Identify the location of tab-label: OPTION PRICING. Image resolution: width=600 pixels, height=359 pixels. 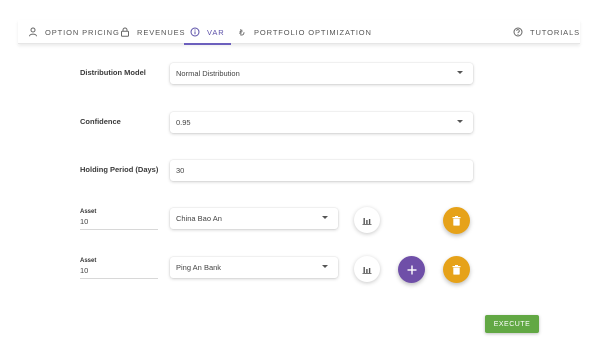
(82, 32).